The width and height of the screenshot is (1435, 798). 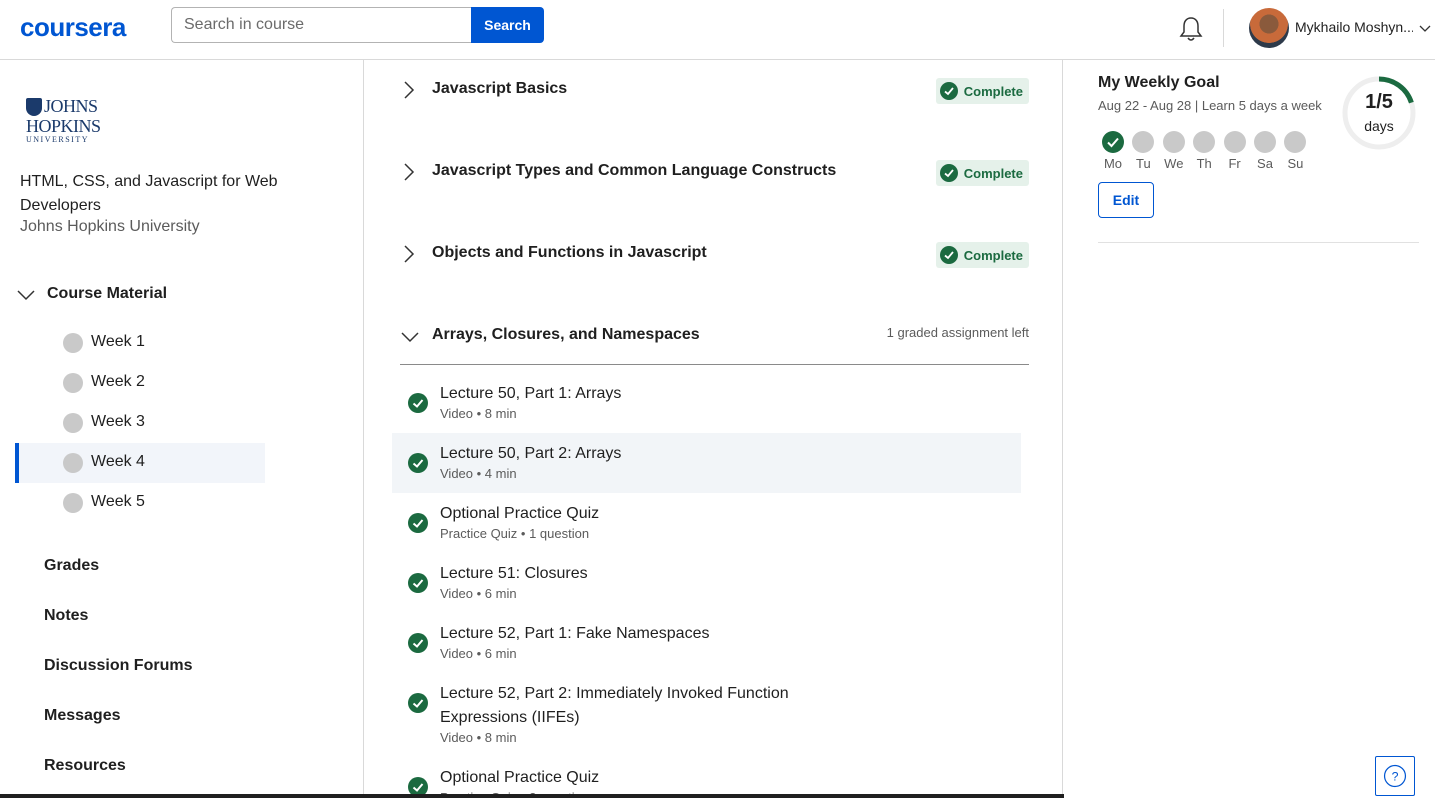 I want to click on week-label: Week 4, so click(x=118, y=461).